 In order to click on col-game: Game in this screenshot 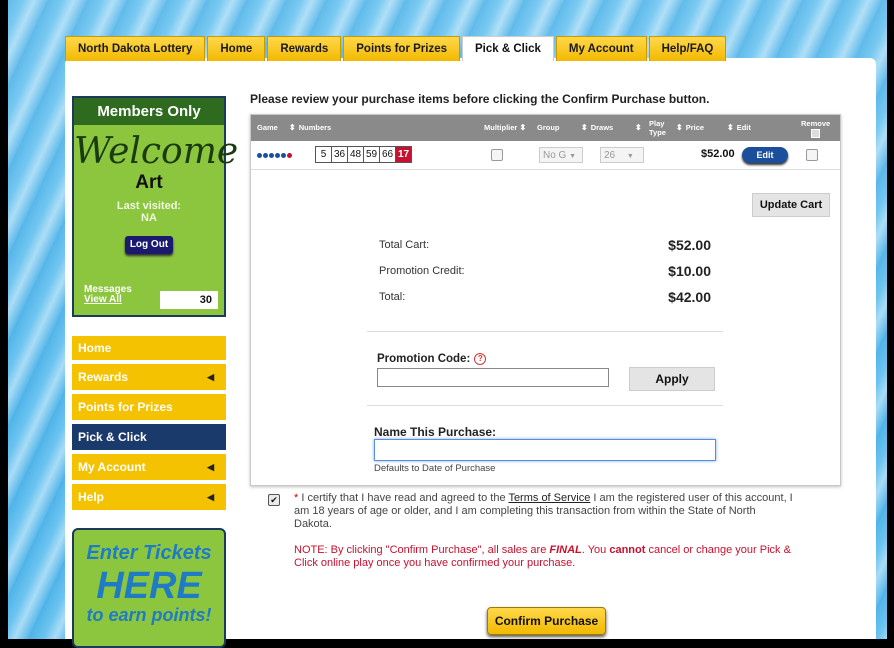, I will do `click(267, 128)`.